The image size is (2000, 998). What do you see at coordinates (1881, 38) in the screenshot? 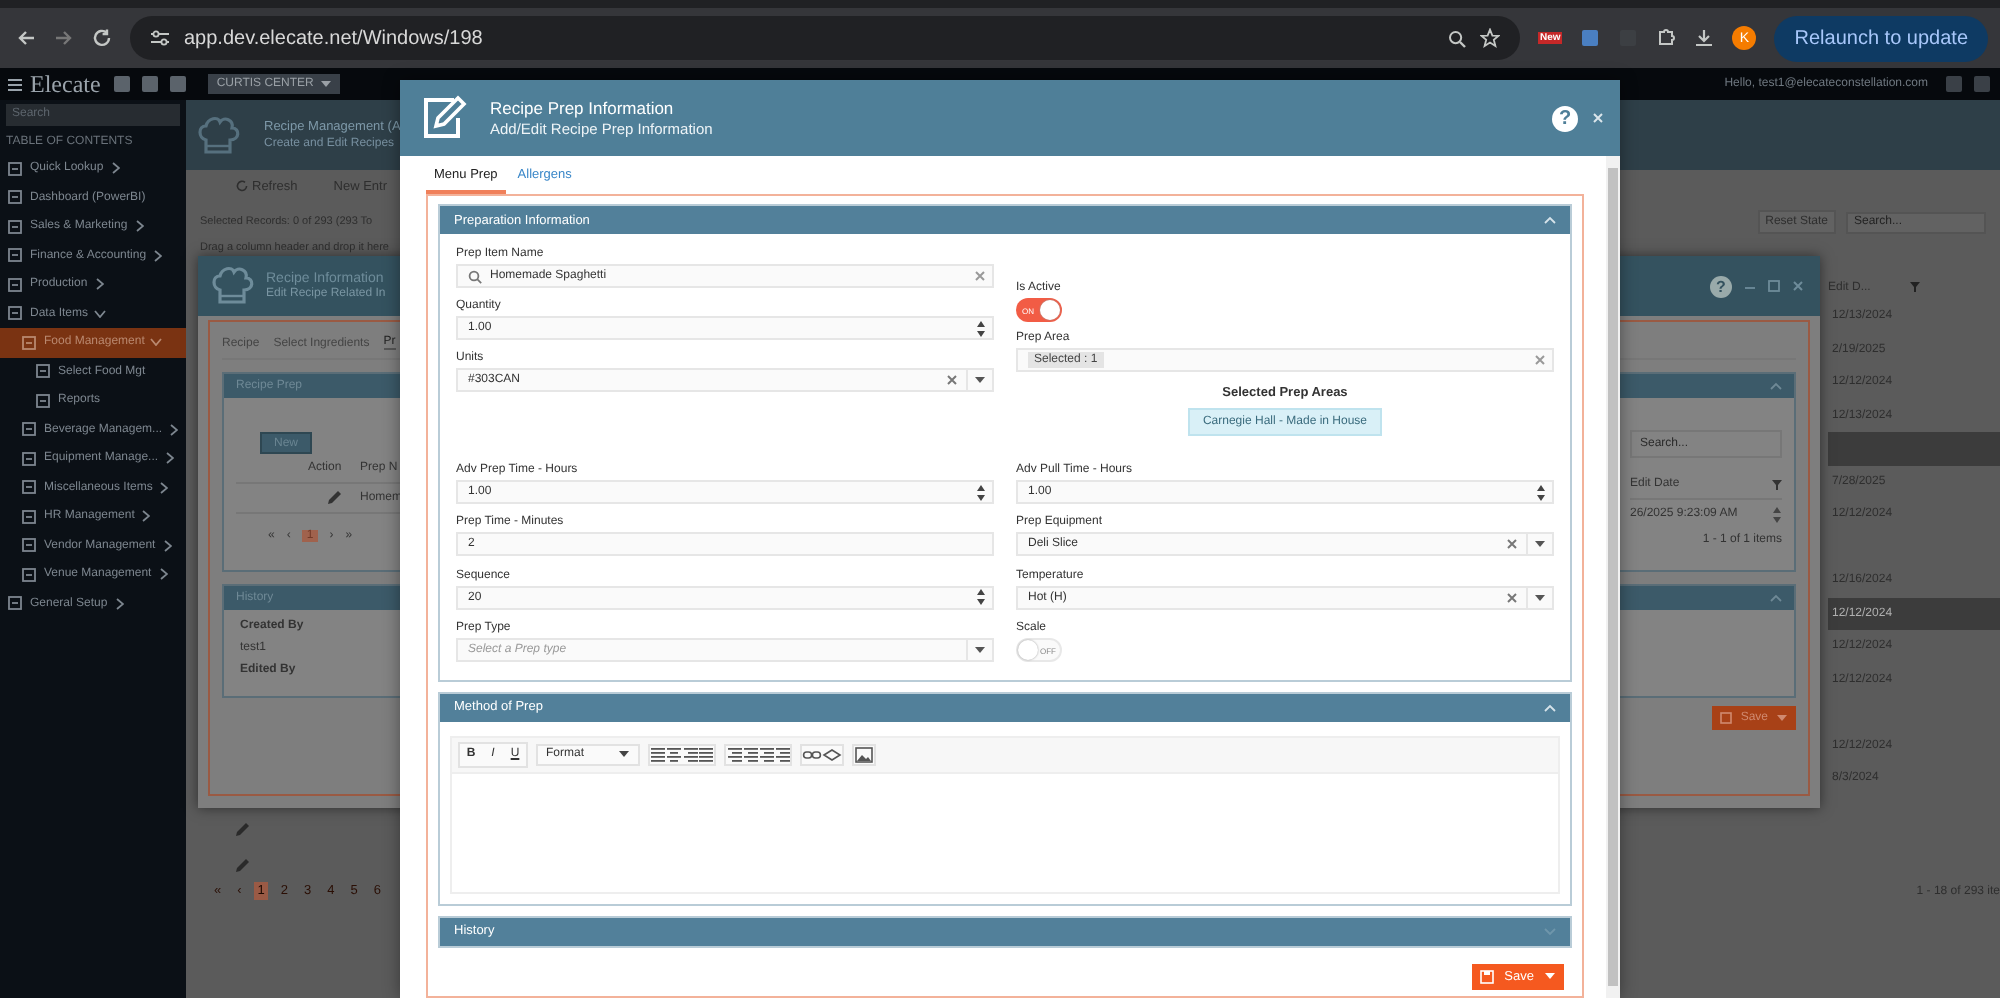
I see `relaunch-button: Relaunch to update` at bounding box center [1881, 38].